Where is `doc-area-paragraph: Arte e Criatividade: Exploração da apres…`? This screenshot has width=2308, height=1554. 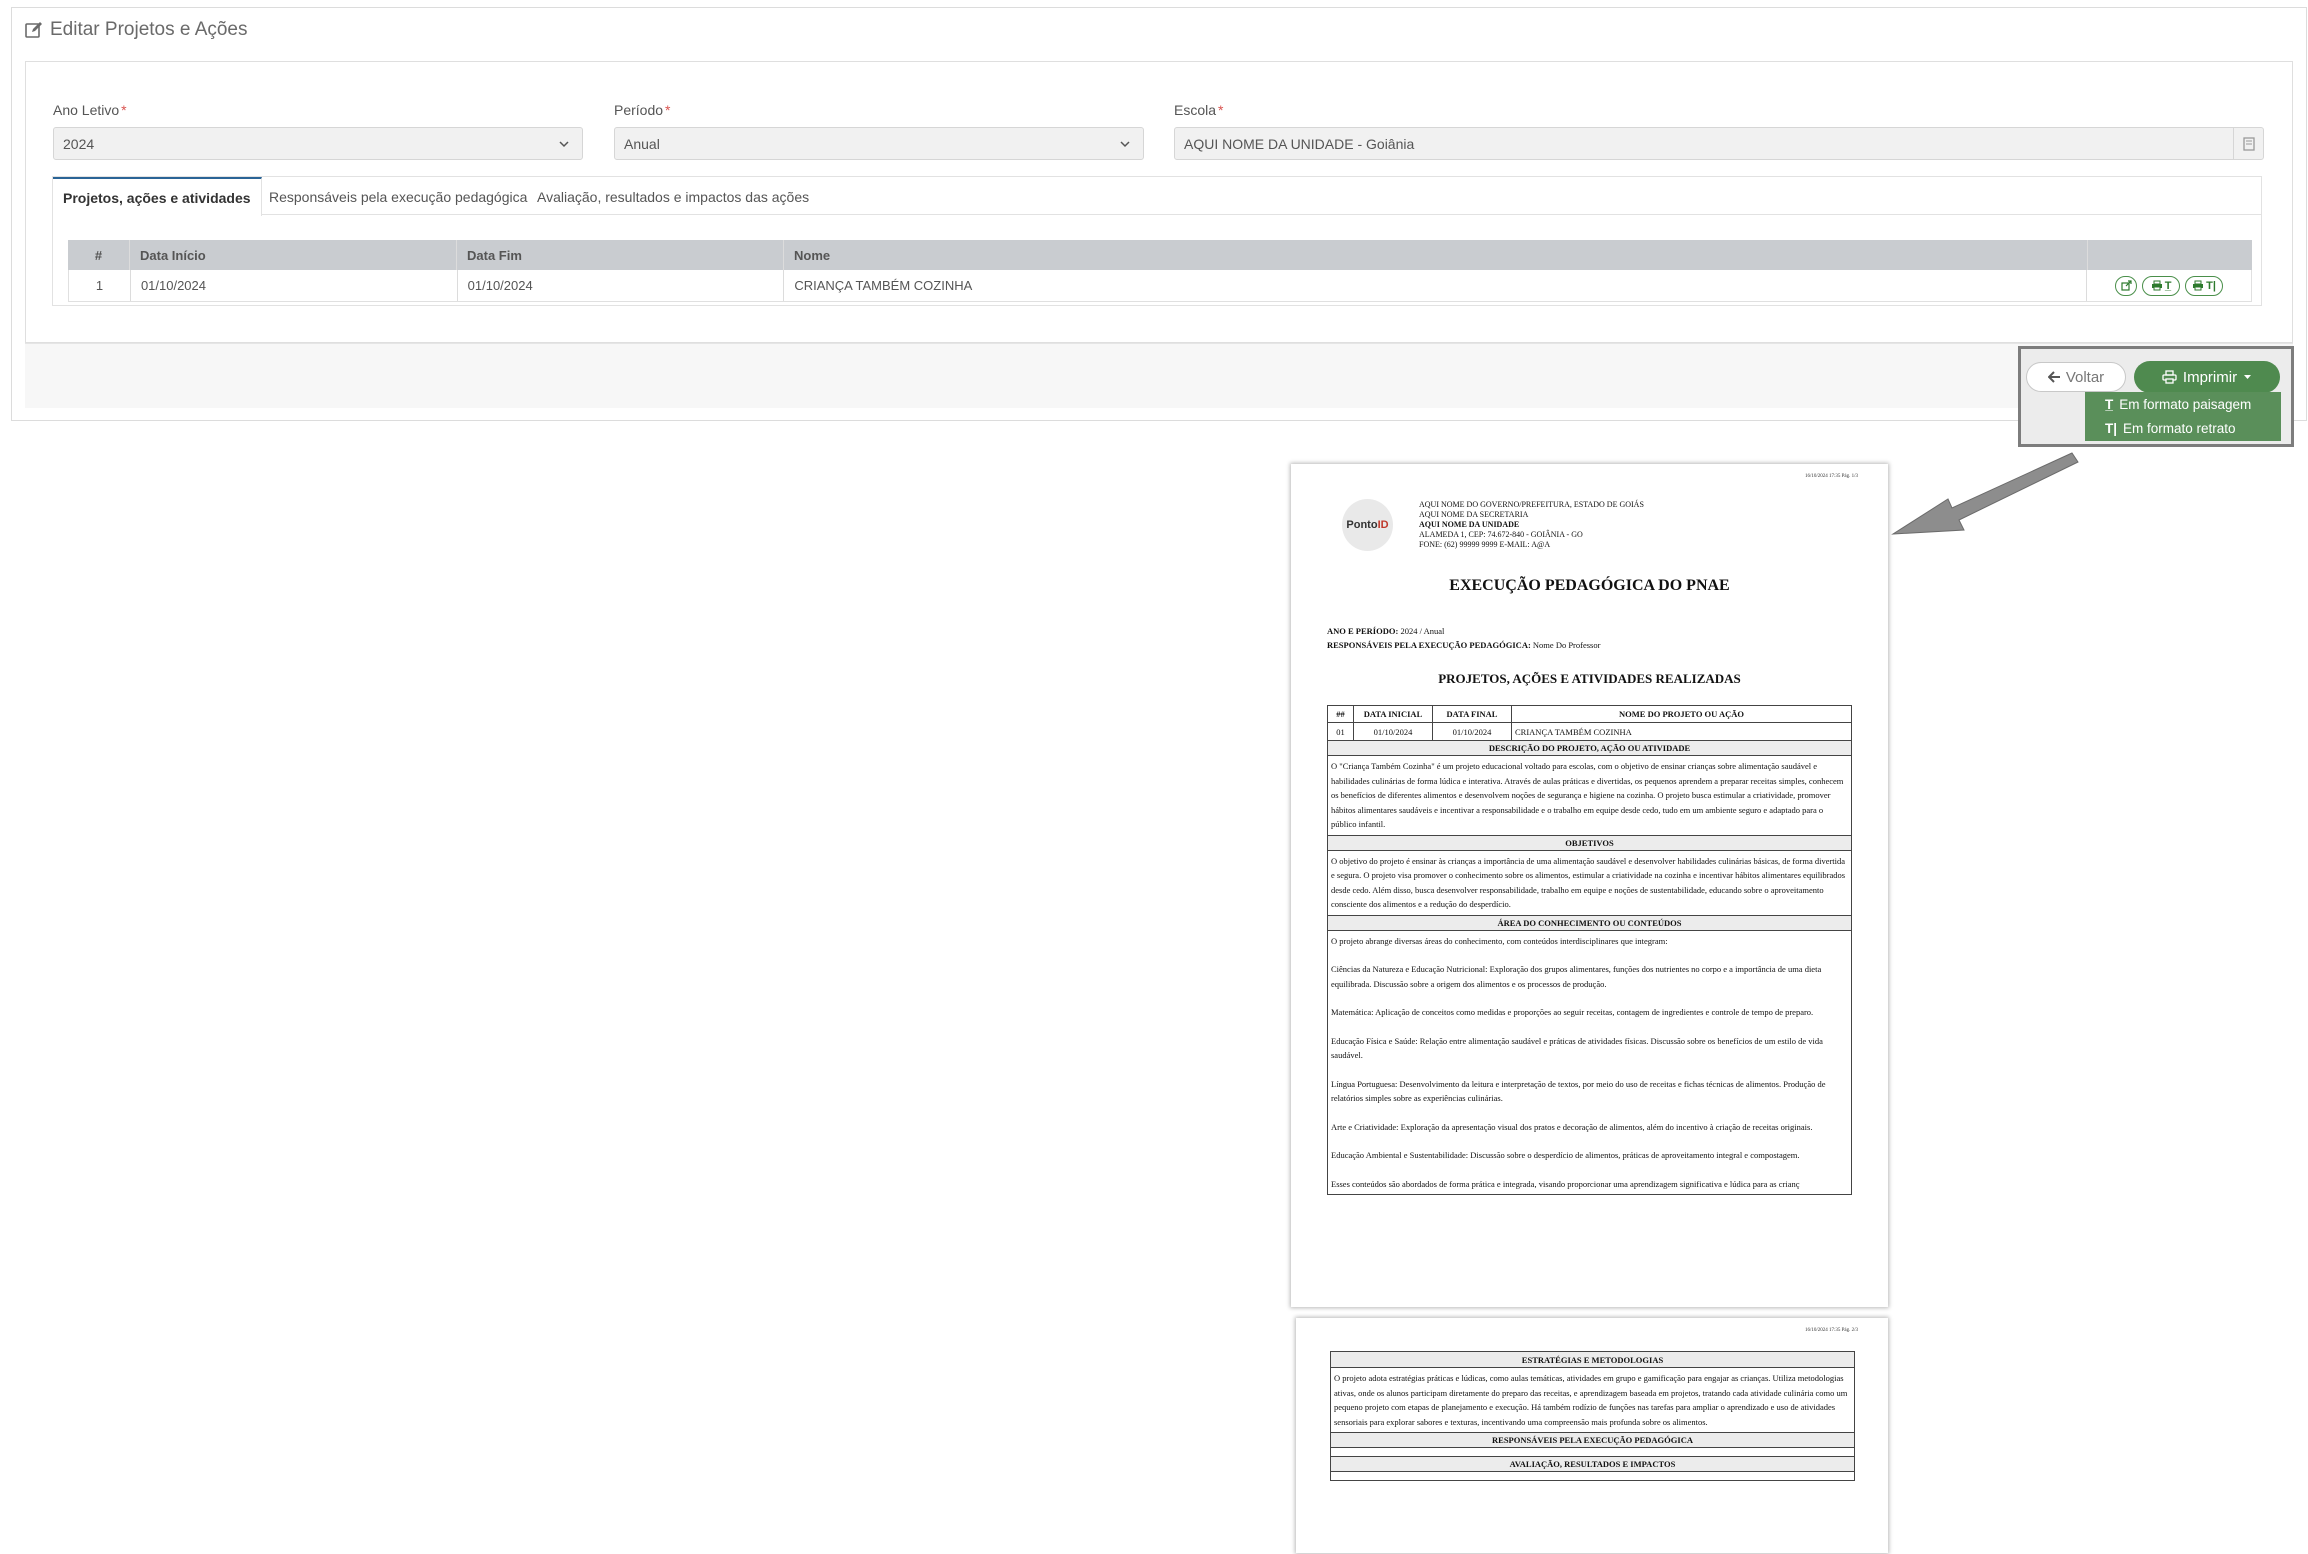 doc-area-paragraph: Arte e Criatividade: Exploração da apres… is located at coordinates (1572, 1126).